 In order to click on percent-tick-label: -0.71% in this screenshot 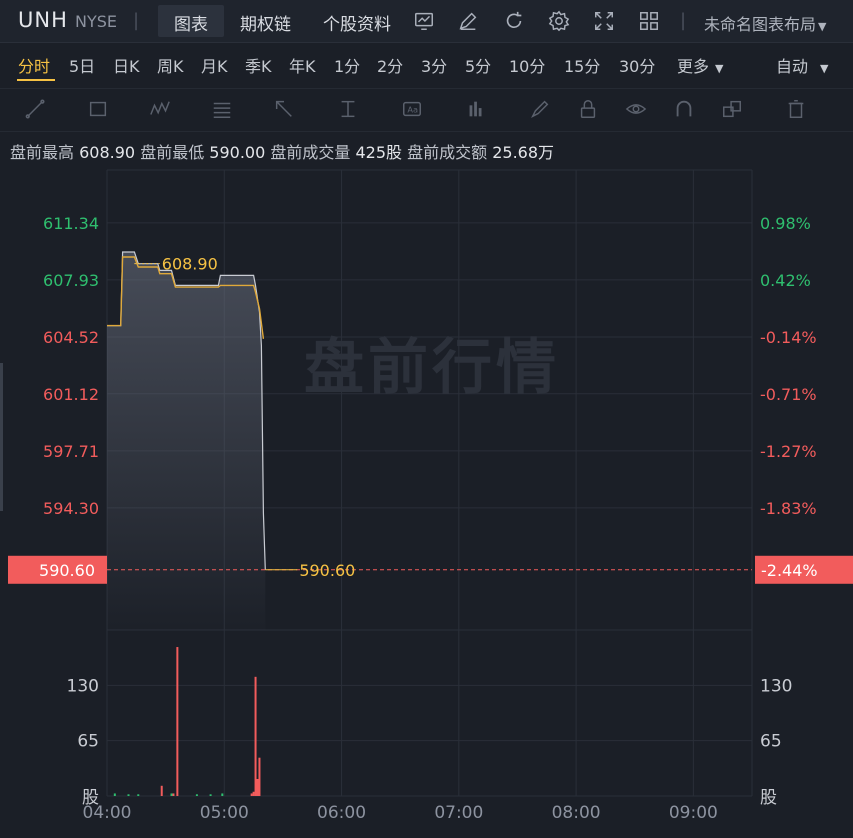, I will do `click(788, 394)`.